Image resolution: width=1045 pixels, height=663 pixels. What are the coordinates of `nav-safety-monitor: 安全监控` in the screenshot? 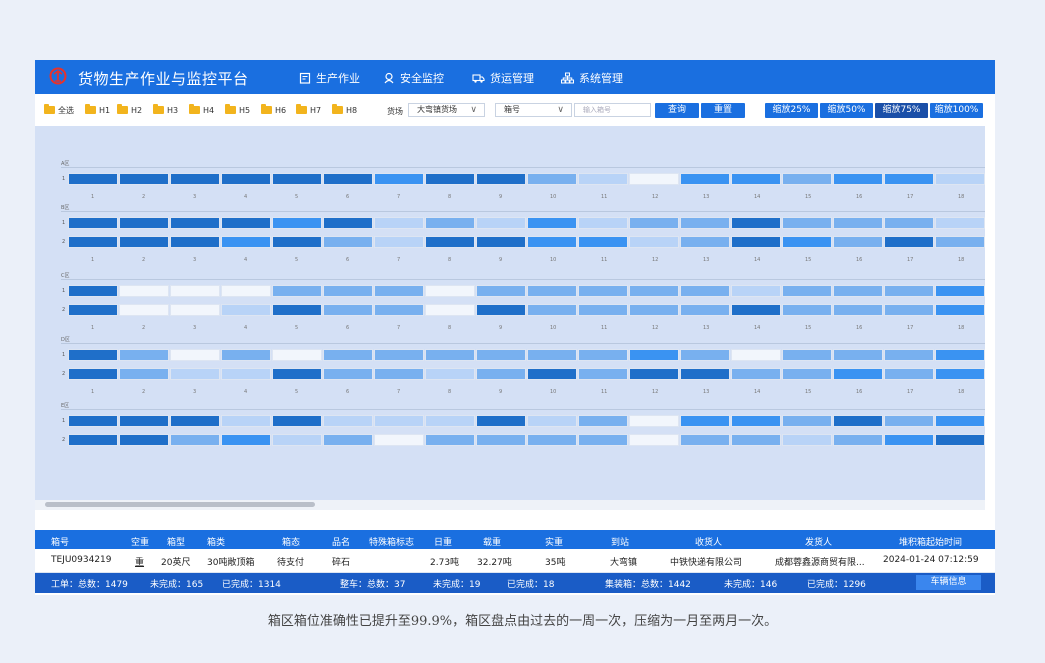 It's located at (413, 78).